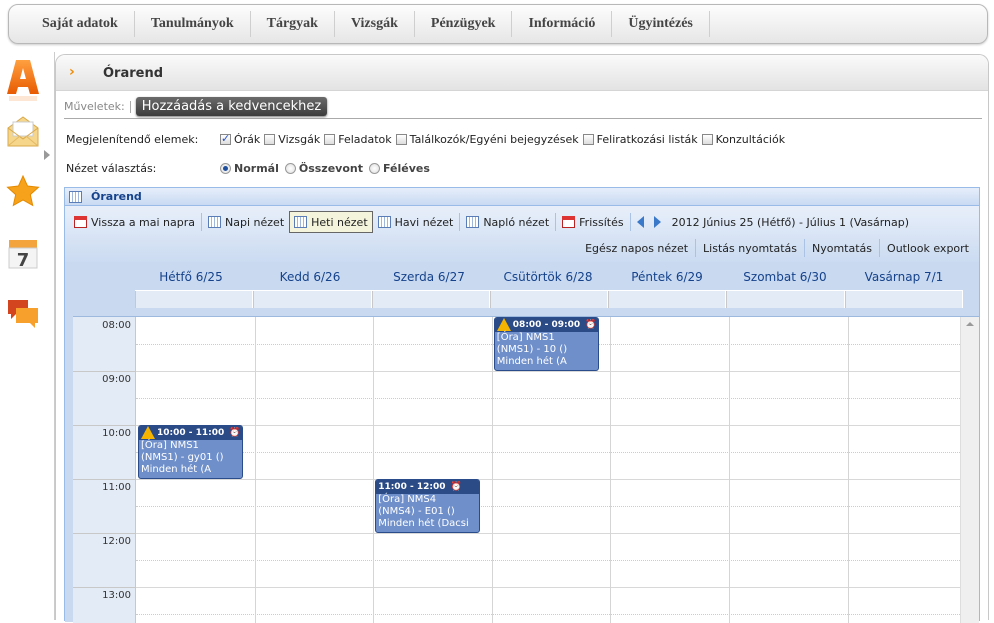 The image size is (994, 623). I want to click on menu-penzugyek: Pénzügyek, so click(464, 24).